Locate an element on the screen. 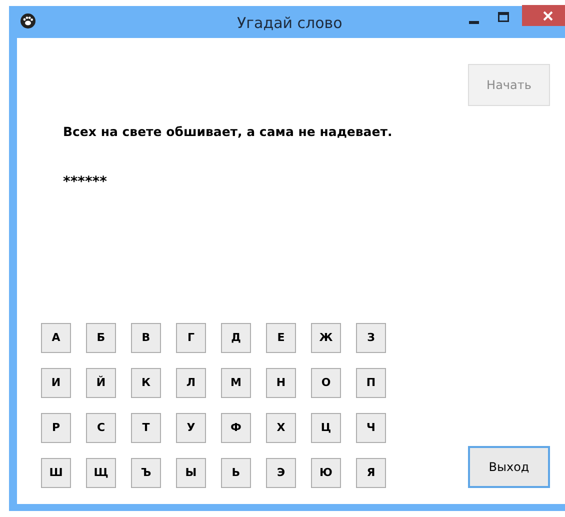  letter-button: Ц is located at coordinates (326, 428).